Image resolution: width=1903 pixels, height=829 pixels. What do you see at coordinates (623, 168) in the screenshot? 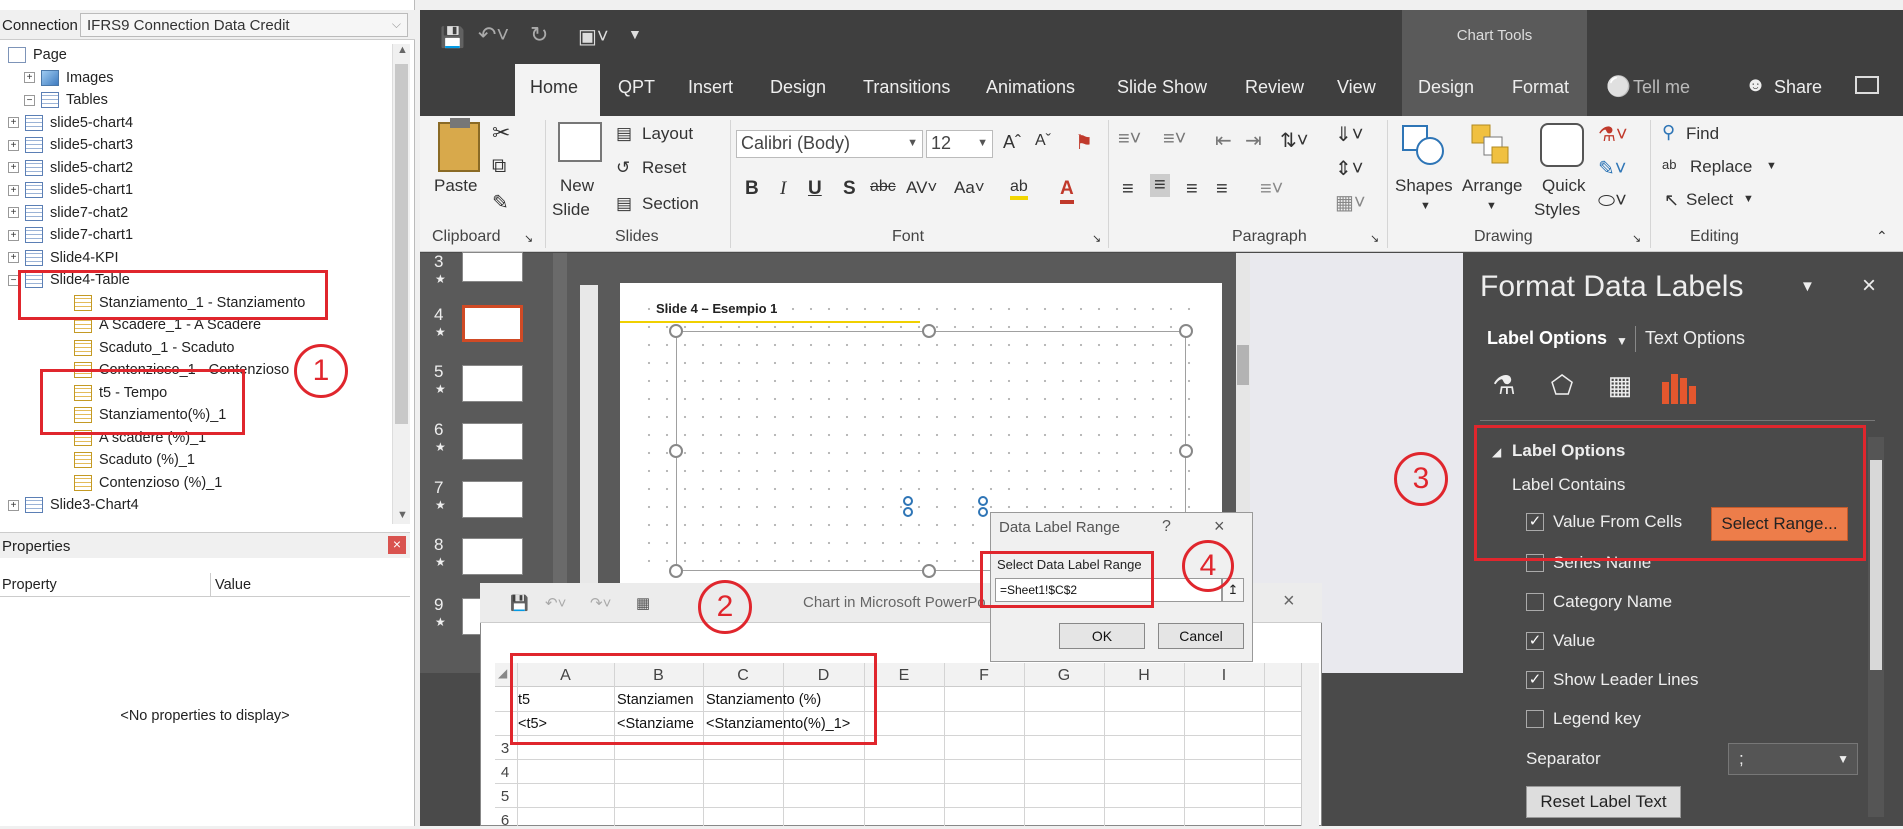
I see `reset-icon: ↺` at bounding box center [623, 168].